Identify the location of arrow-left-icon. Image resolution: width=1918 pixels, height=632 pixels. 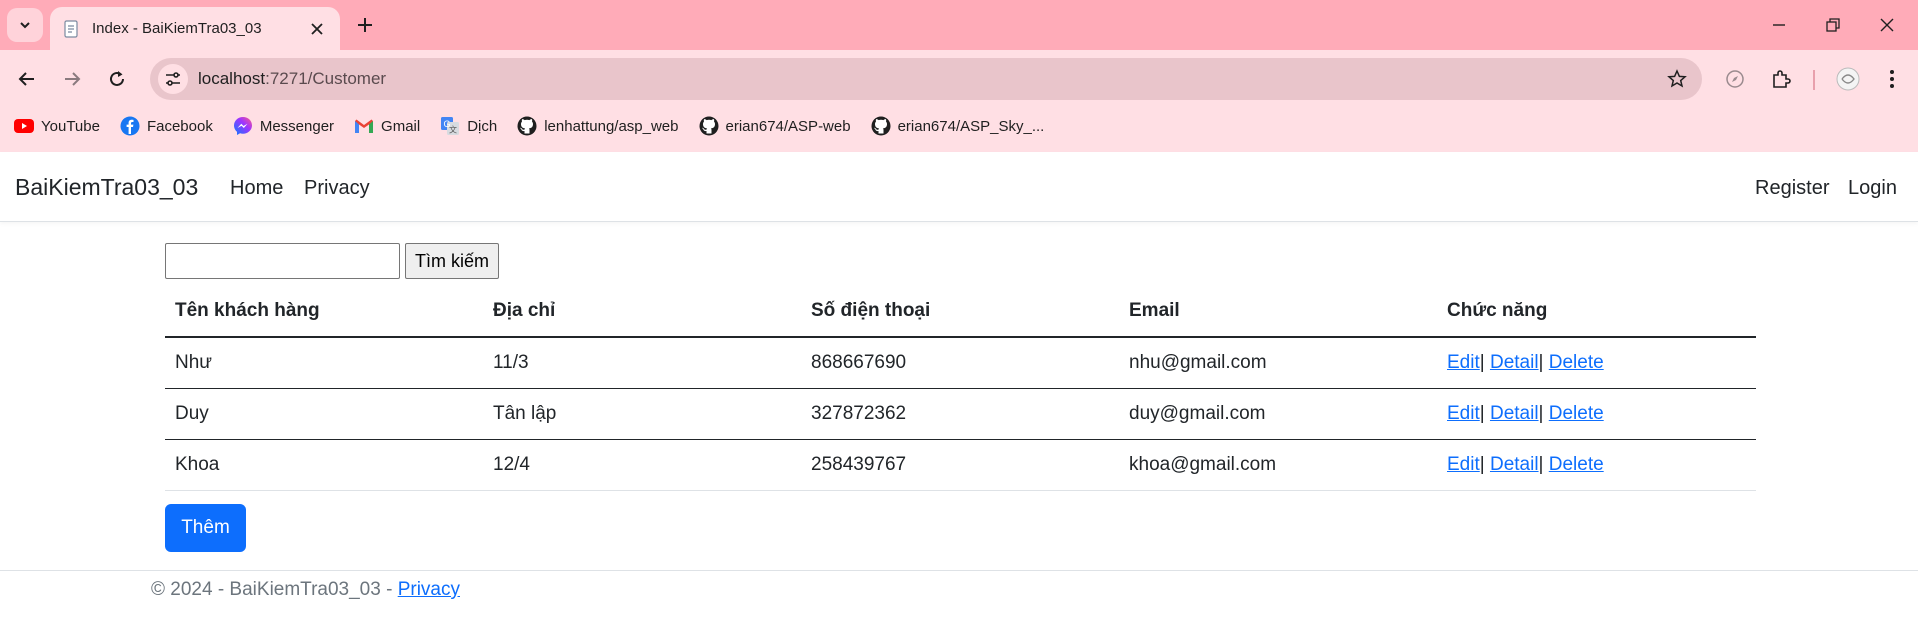
(26, 79).